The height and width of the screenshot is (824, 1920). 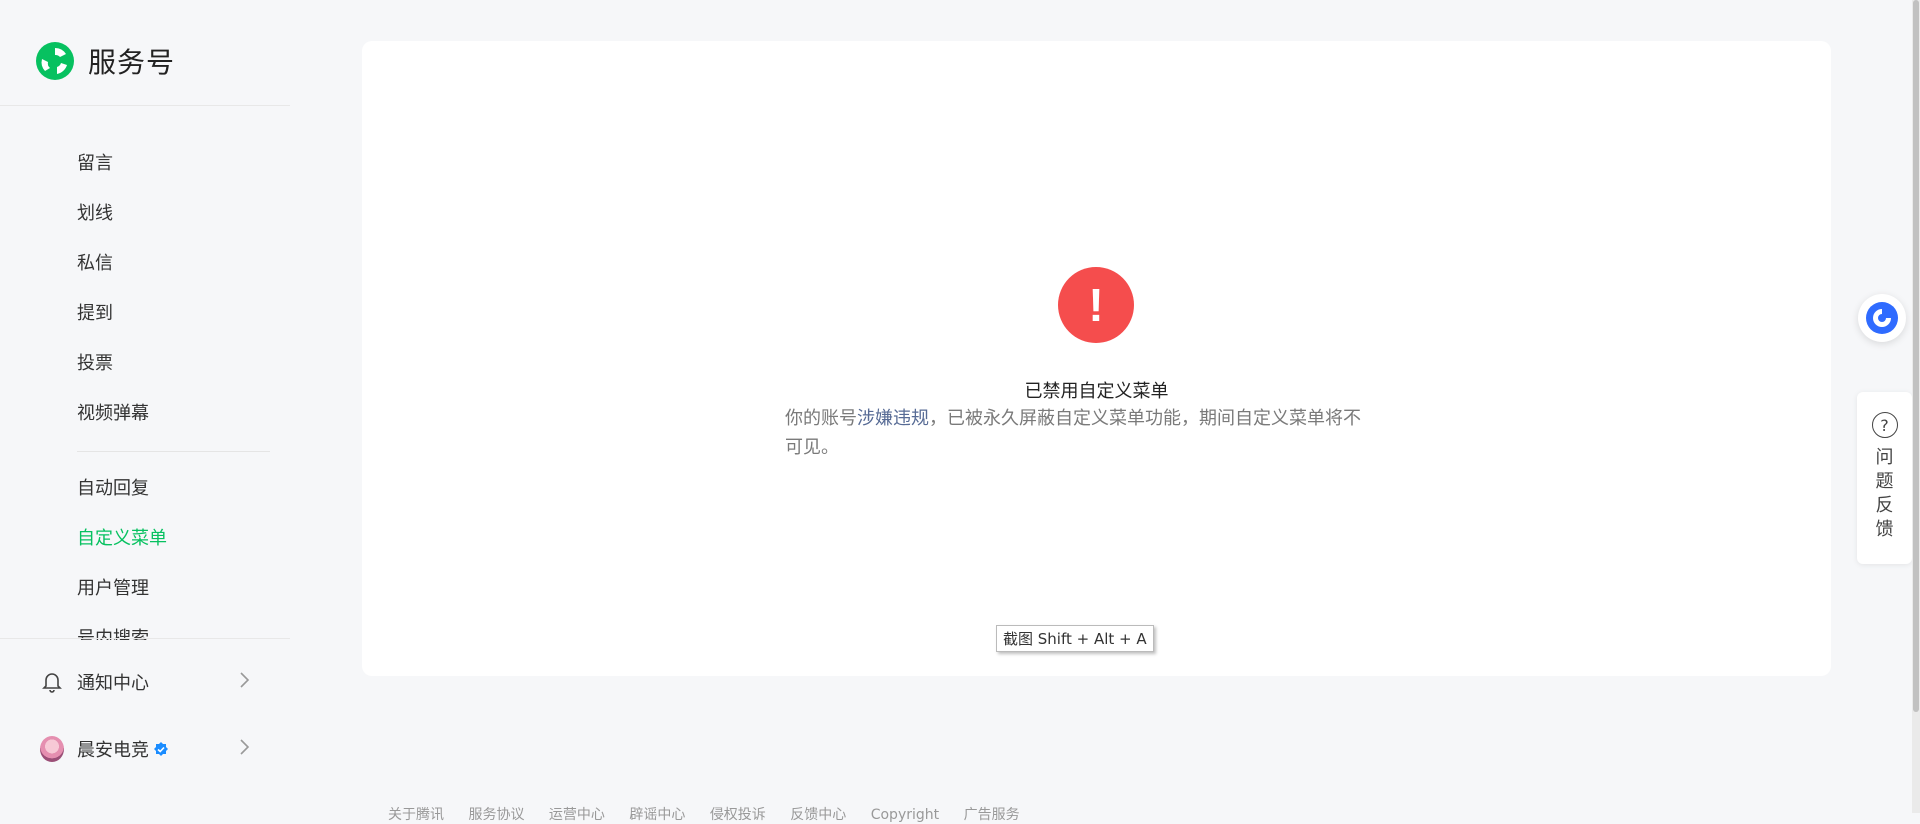 I want to click on brand: 服务号, so click(x=104, y=61).